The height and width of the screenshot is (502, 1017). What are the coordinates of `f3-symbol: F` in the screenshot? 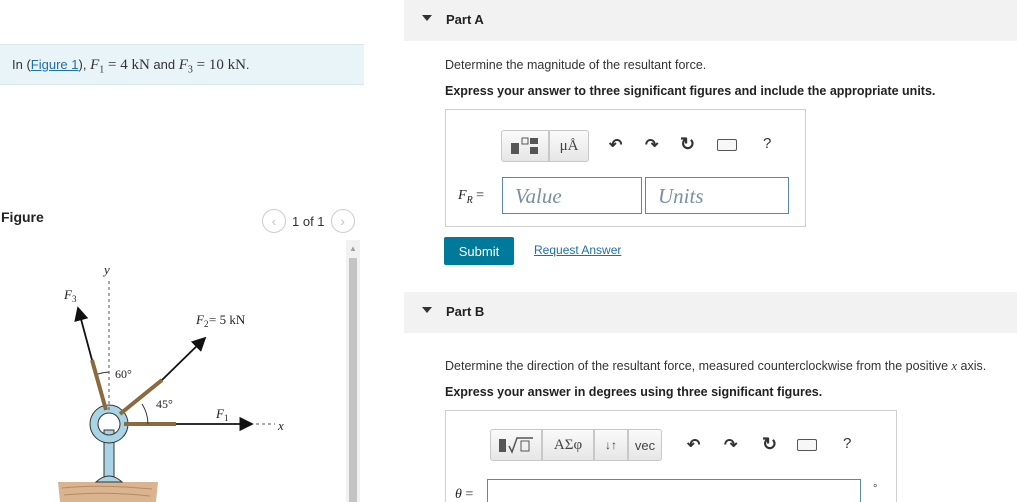 It's located at (183, 65).